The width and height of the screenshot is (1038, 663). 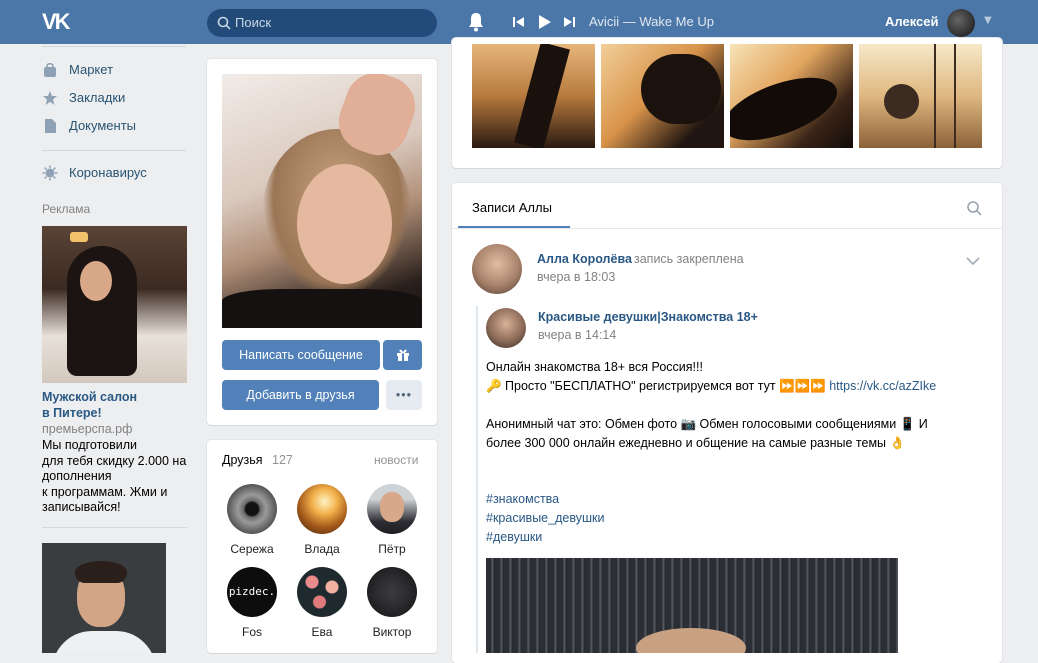 I want to click on nav-item-bookmarks: Закладки, so click(x=114, y=98).